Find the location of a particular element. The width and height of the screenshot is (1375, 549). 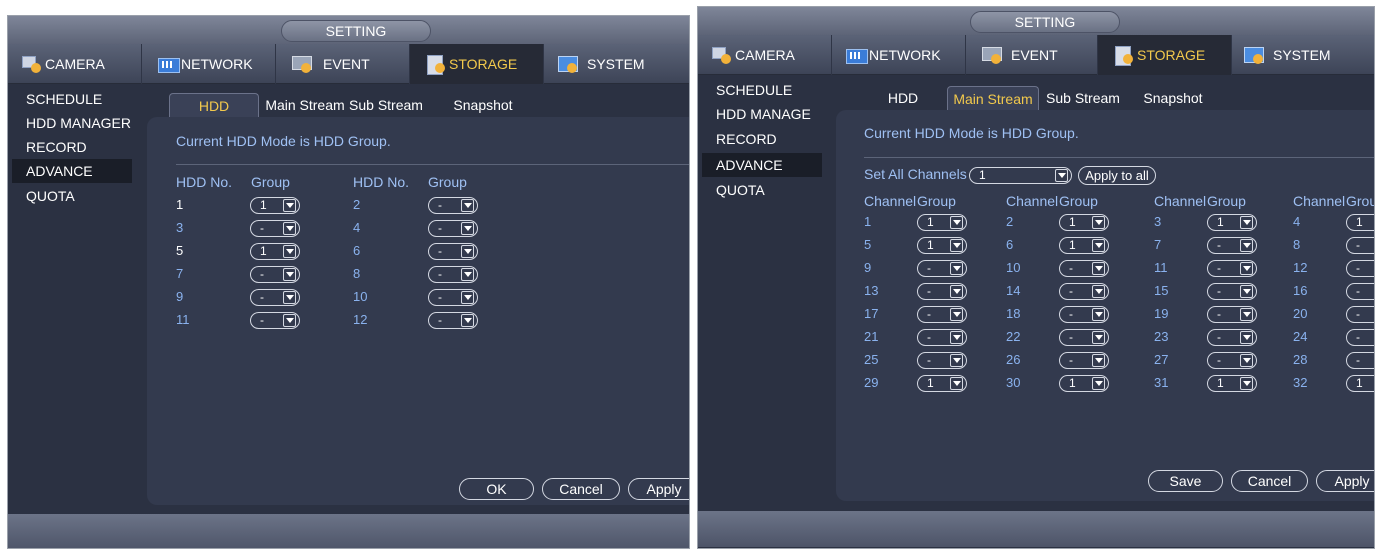

apply-to-all-button: Apply to all is located at coordinates (1117, 175).